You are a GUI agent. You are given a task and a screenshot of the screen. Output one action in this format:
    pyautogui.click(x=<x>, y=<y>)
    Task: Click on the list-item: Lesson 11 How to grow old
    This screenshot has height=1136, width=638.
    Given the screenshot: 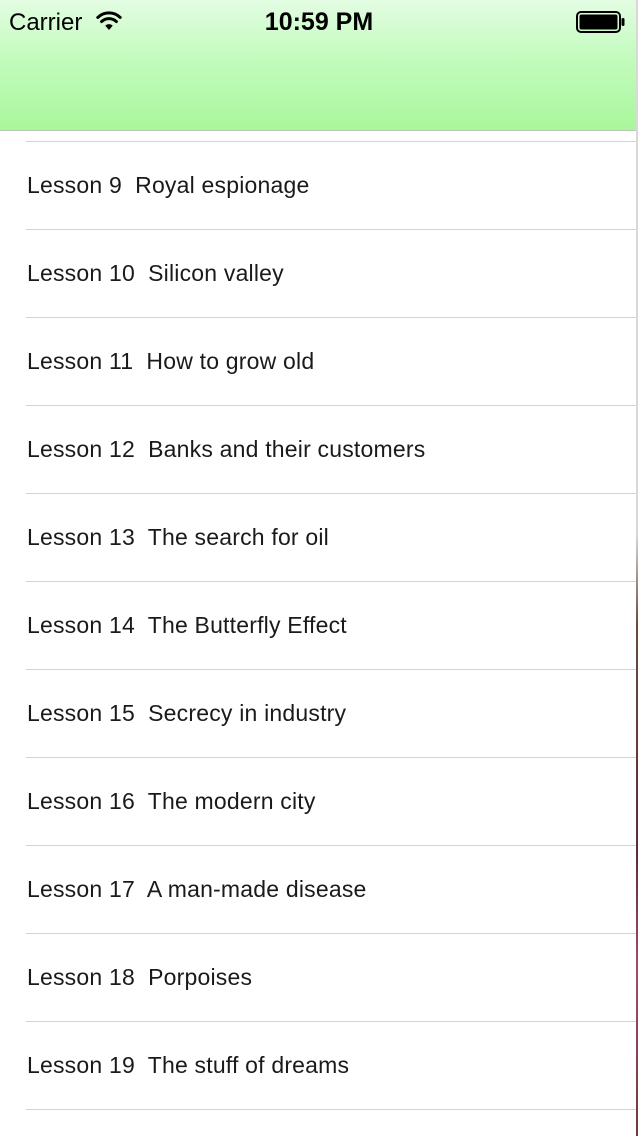 What is the action you would take?
    pyautogui.click(x=318, y=361)
    